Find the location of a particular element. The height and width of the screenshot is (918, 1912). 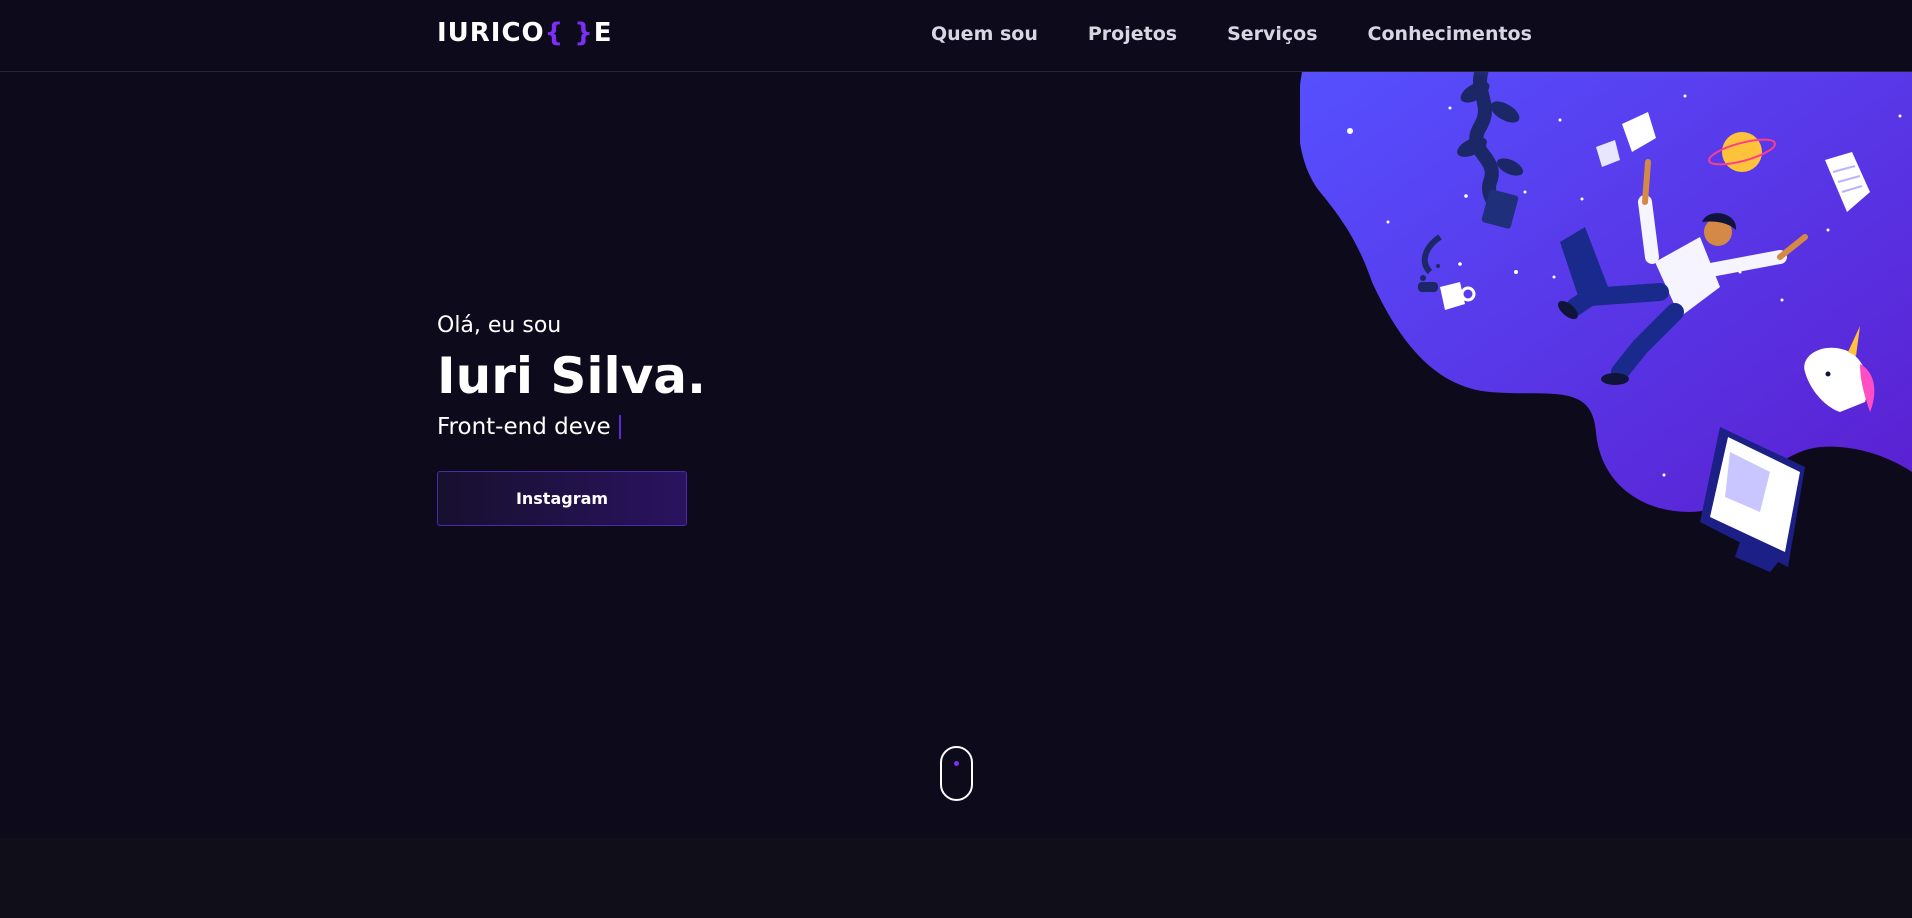

logo: IURICO{ }E is located at coordinates (525, 33).